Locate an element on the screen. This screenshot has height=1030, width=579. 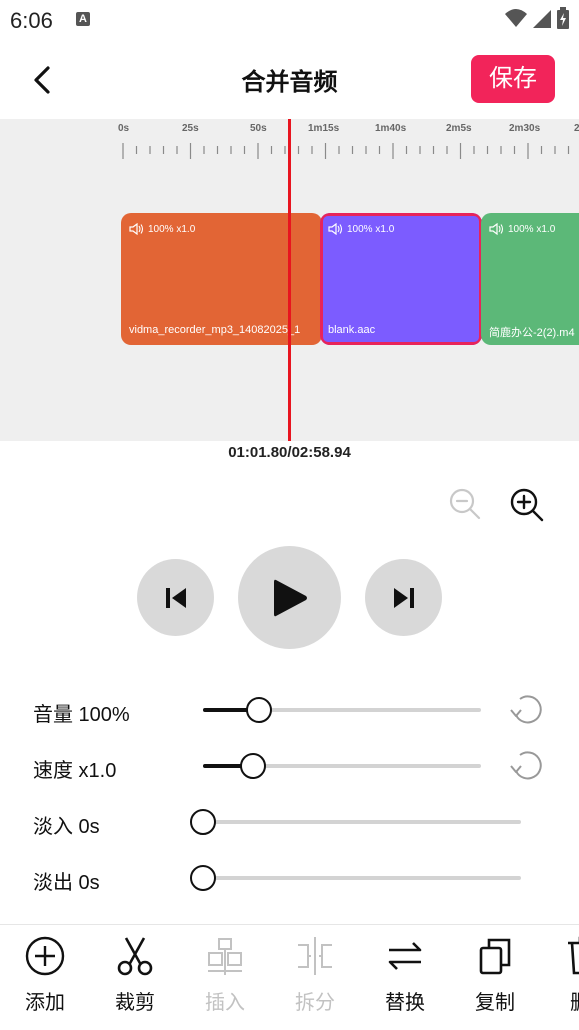
delete-icon is located at coordinates (573, 955).